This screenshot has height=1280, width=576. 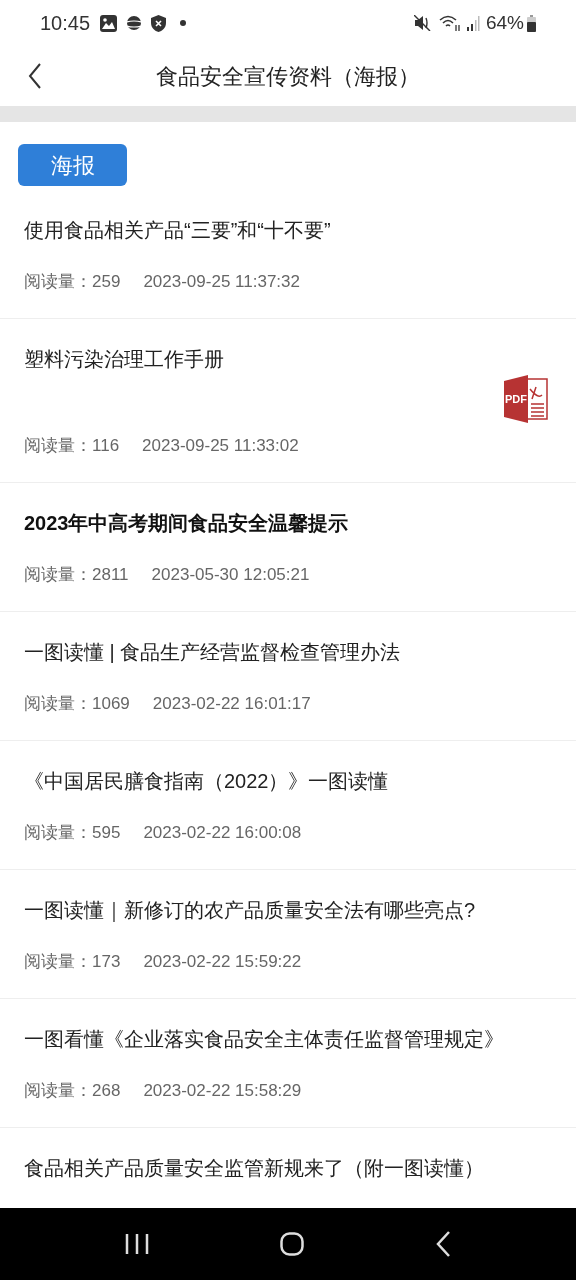 I want to click on article-title: 《中国居民膳食指南（2022）》一图读懂, so click(x=288, y=781).